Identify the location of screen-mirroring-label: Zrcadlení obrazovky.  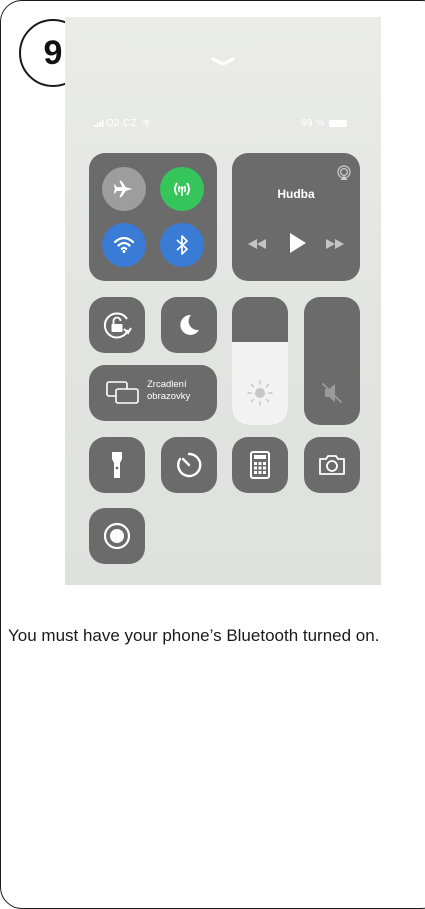
(168, 391).